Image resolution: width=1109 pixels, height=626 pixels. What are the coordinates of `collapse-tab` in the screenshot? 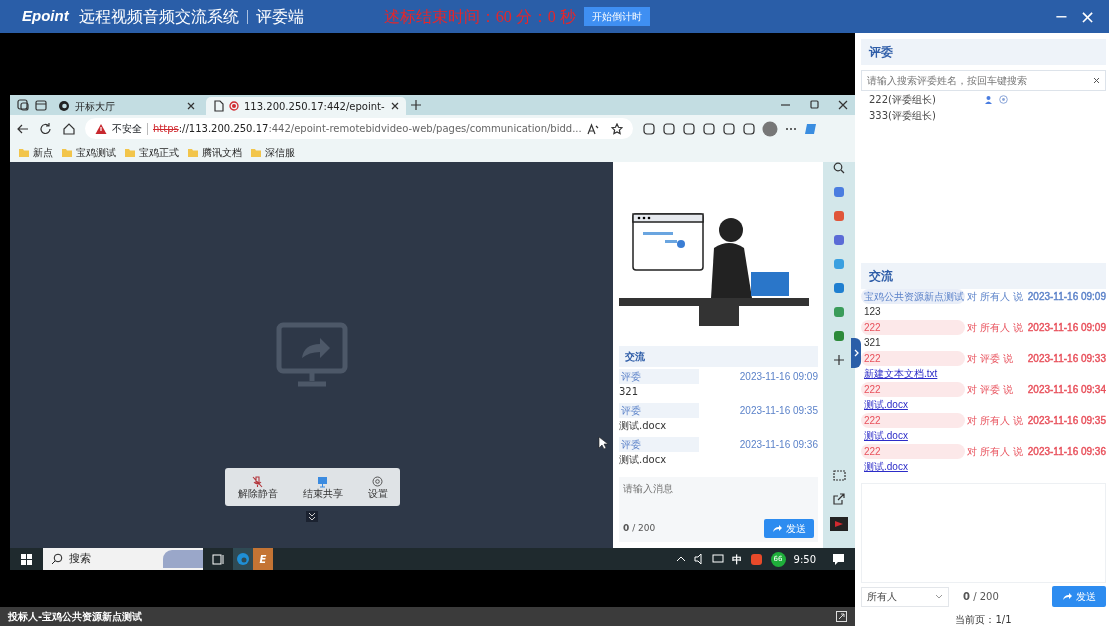 It's located at (856, 353).